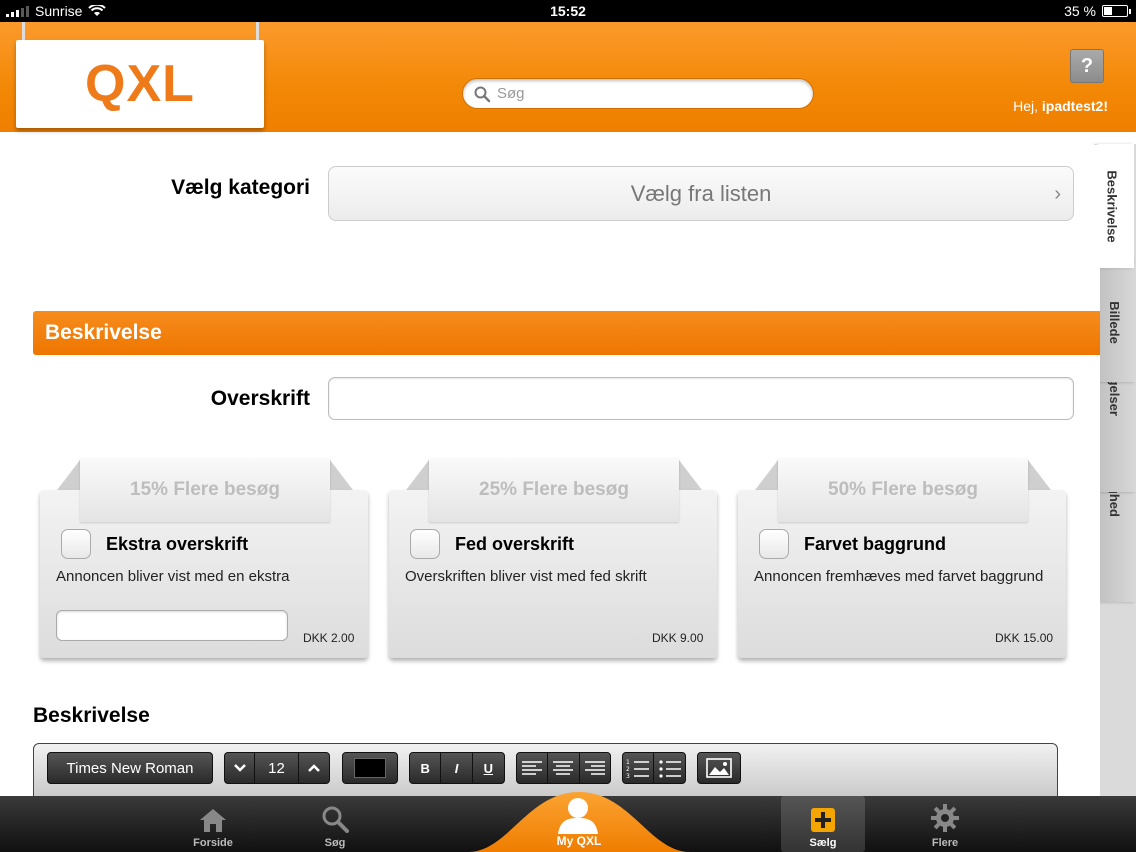  Describe the element at coordinates (173, 576) in the screenshot. I see `option-description: Annoncen bliver vist med en ekstra` at that location.